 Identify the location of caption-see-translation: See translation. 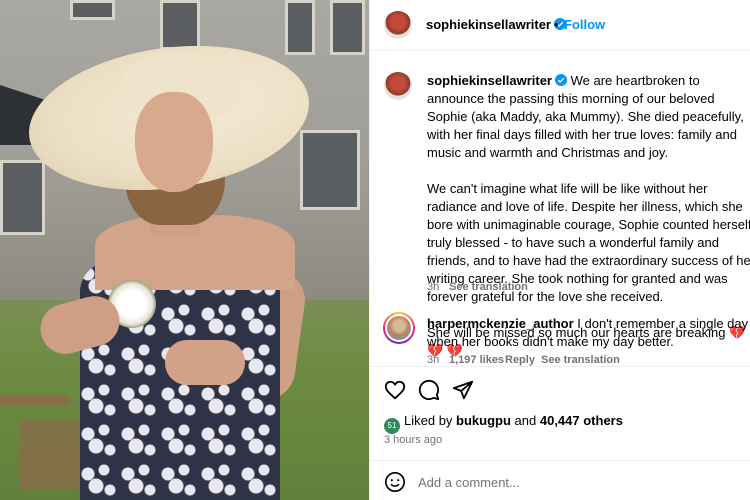
(488, 287).